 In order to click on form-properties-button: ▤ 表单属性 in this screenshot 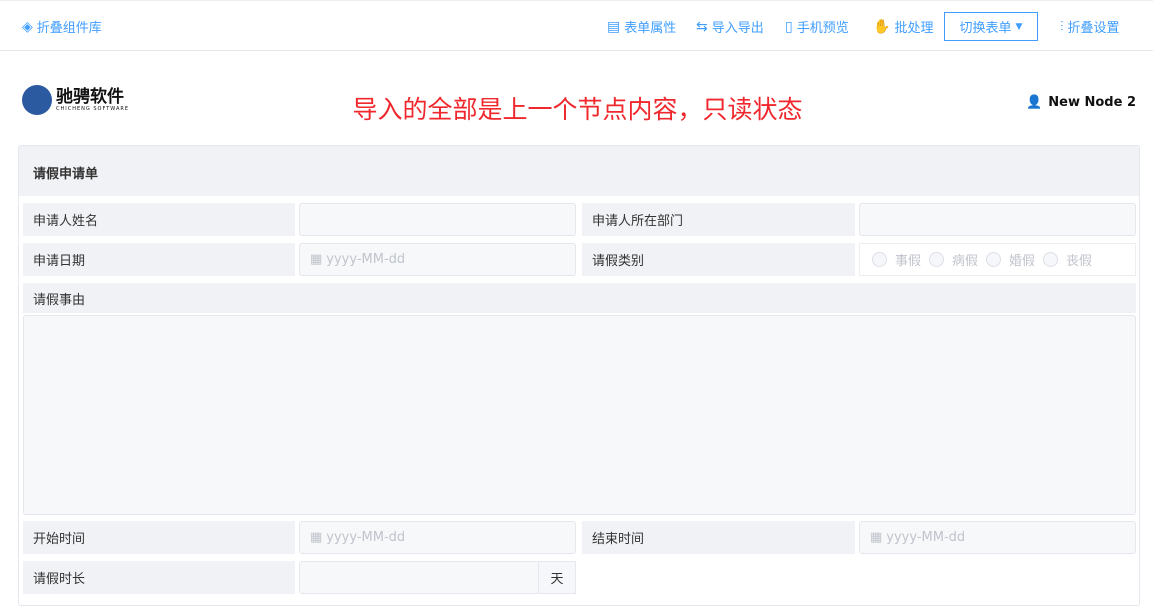, I will do `click(642, 27)`.